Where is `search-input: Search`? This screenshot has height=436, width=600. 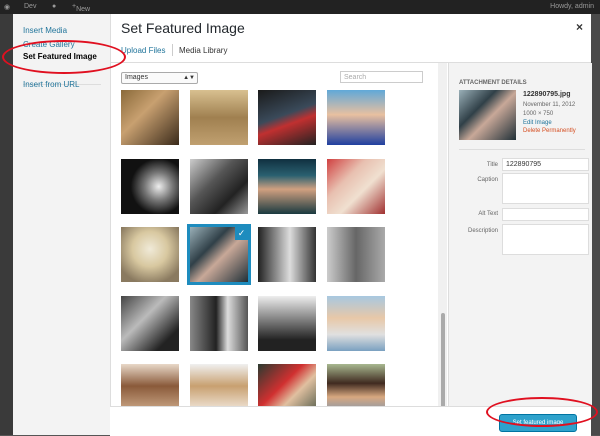 search-input: Search is located at coordinates (381, 77).